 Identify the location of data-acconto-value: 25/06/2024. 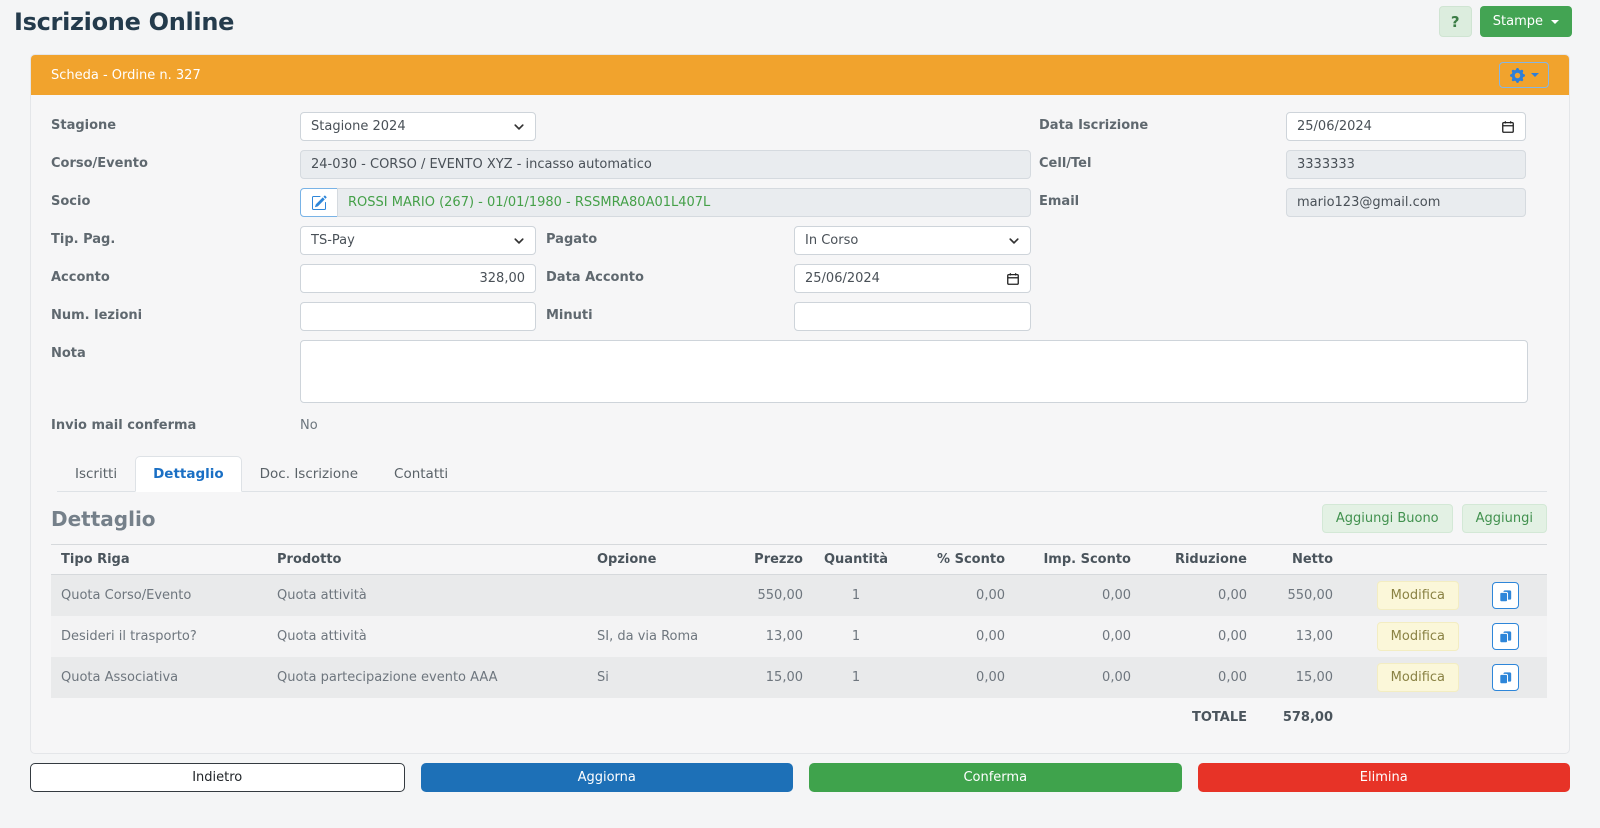
(842, 278).